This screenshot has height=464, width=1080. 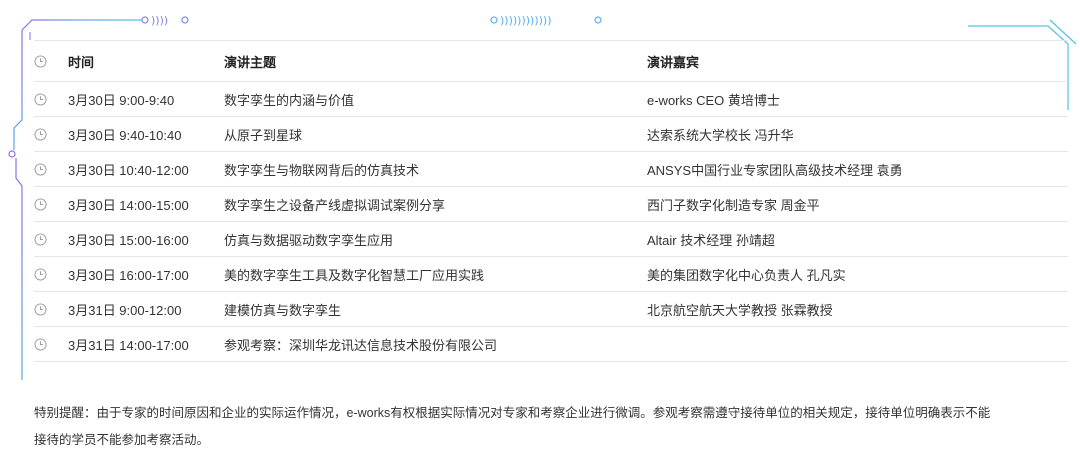 I want to click on row-time: 3月30日 14:00-15:00, so click(x=128, y=205).